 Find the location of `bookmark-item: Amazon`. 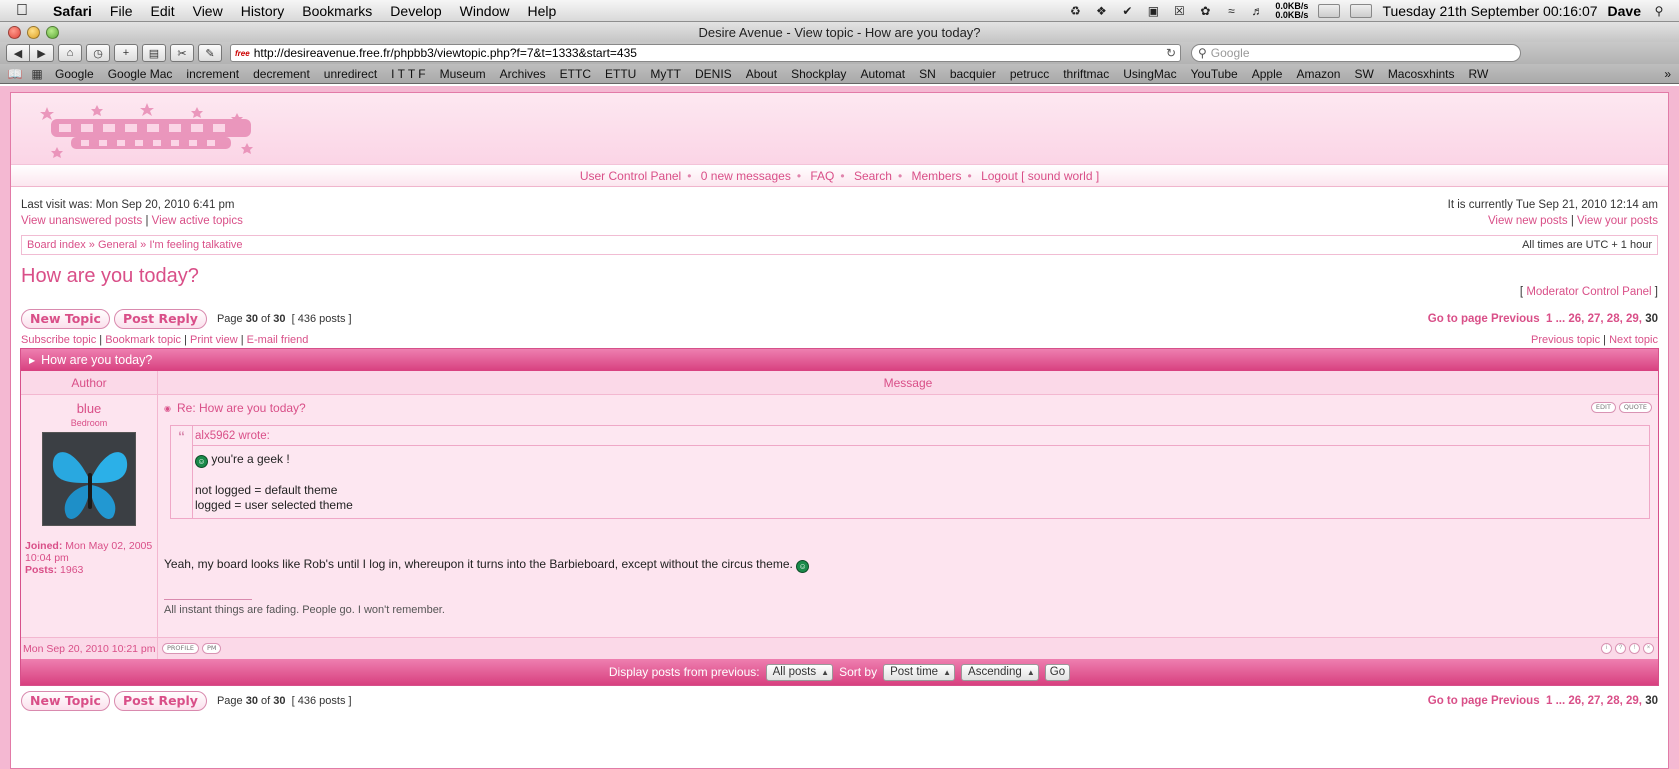

bookmark-item: Amazon is located at coordinates (1318, 74).